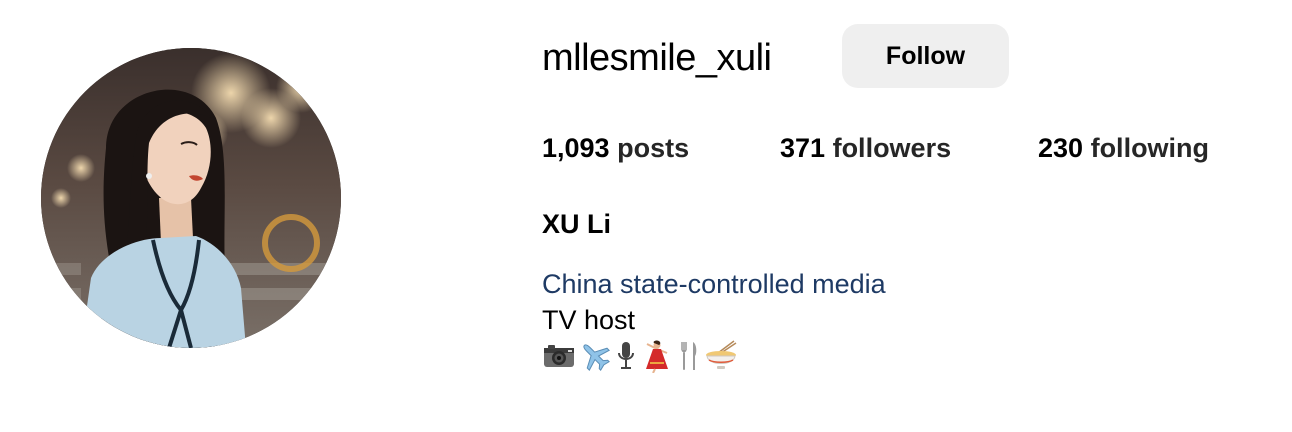 The width and height of the screenshot is (1292, 432). I want to click on stat-posts: 1,093 posts, so click(615, 148).